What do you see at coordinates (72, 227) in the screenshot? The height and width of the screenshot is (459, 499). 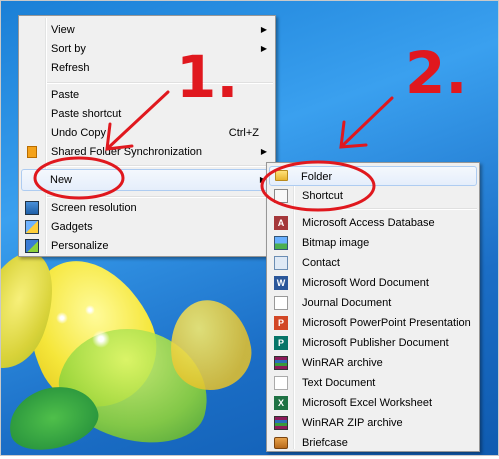 I see `menu-item-label: Gadgets` at bounding box center [72, 227].